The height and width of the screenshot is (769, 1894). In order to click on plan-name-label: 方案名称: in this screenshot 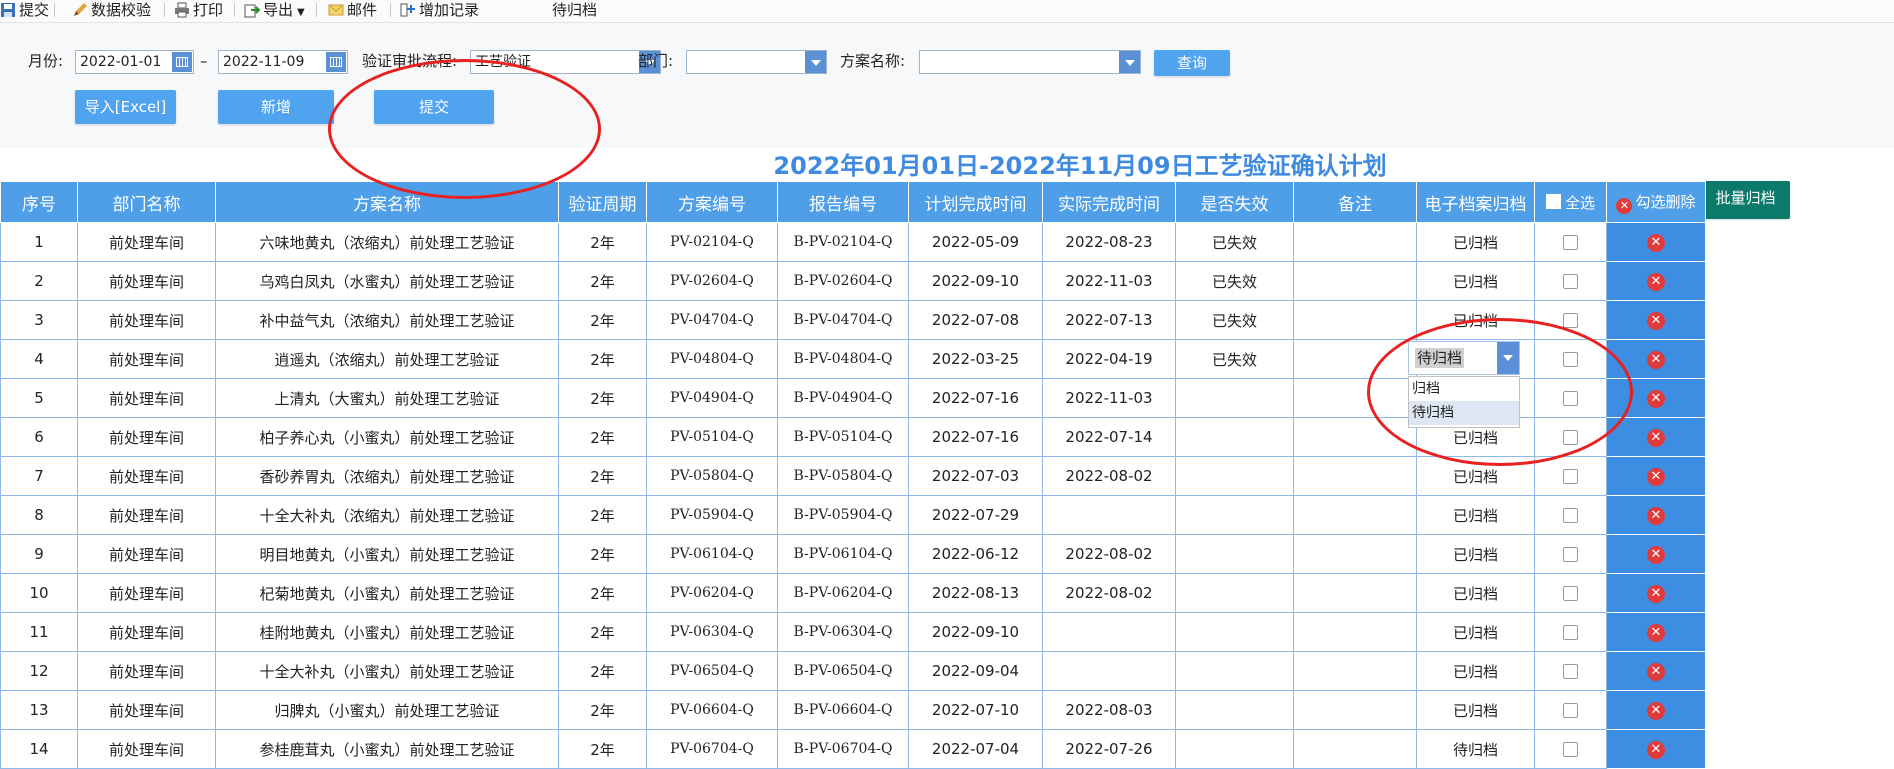, I will do `click(873, 61)`.